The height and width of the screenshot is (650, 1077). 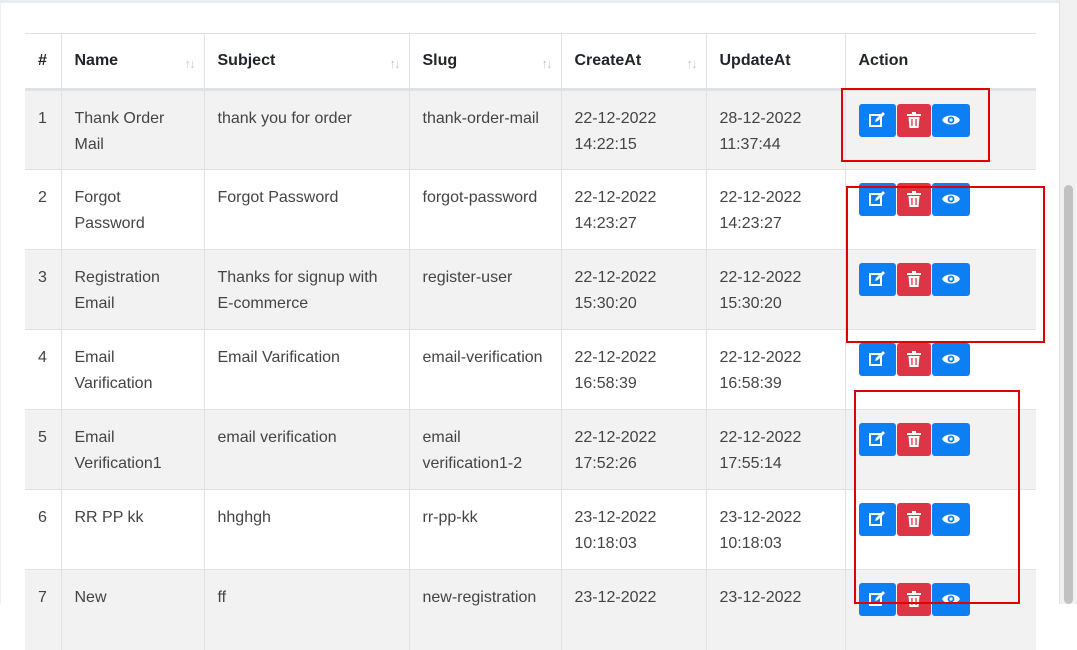 I want to click on scrollbar-thumb, so click(x=1068, y=394).